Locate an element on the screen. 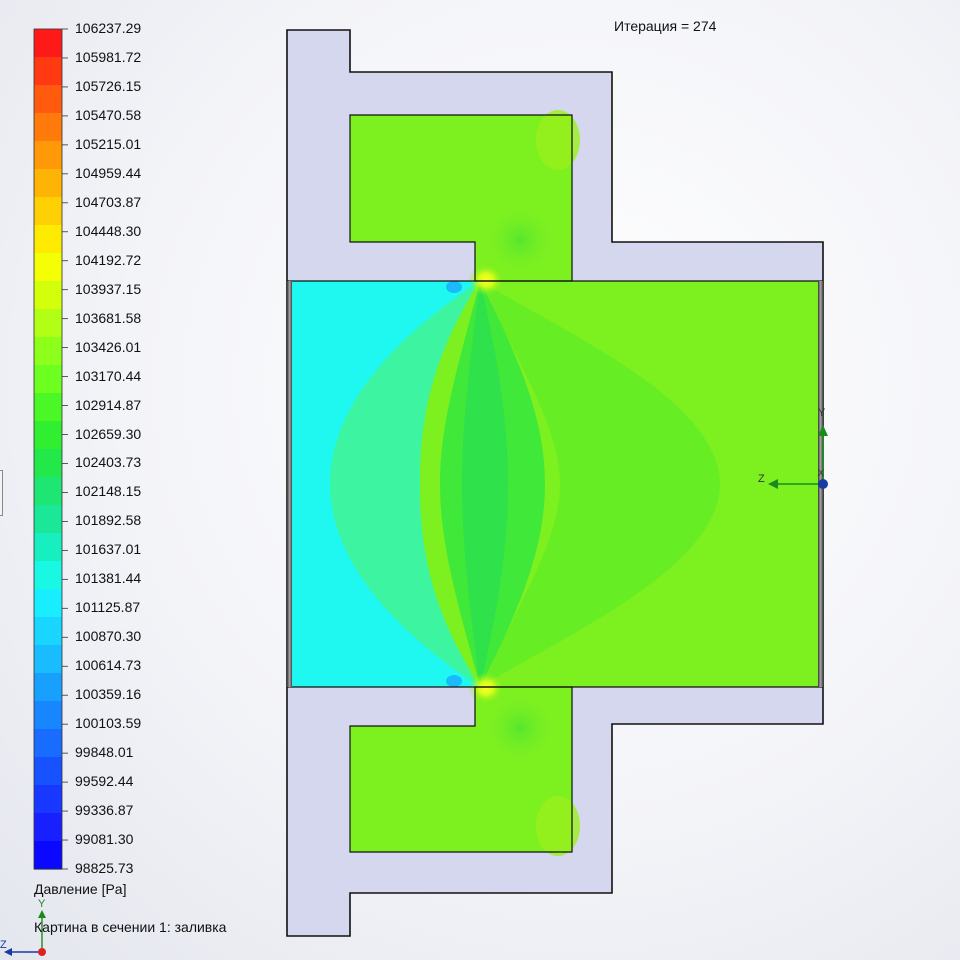  legend-tick-label: 99848.01 is located at coordinates (104, 752).